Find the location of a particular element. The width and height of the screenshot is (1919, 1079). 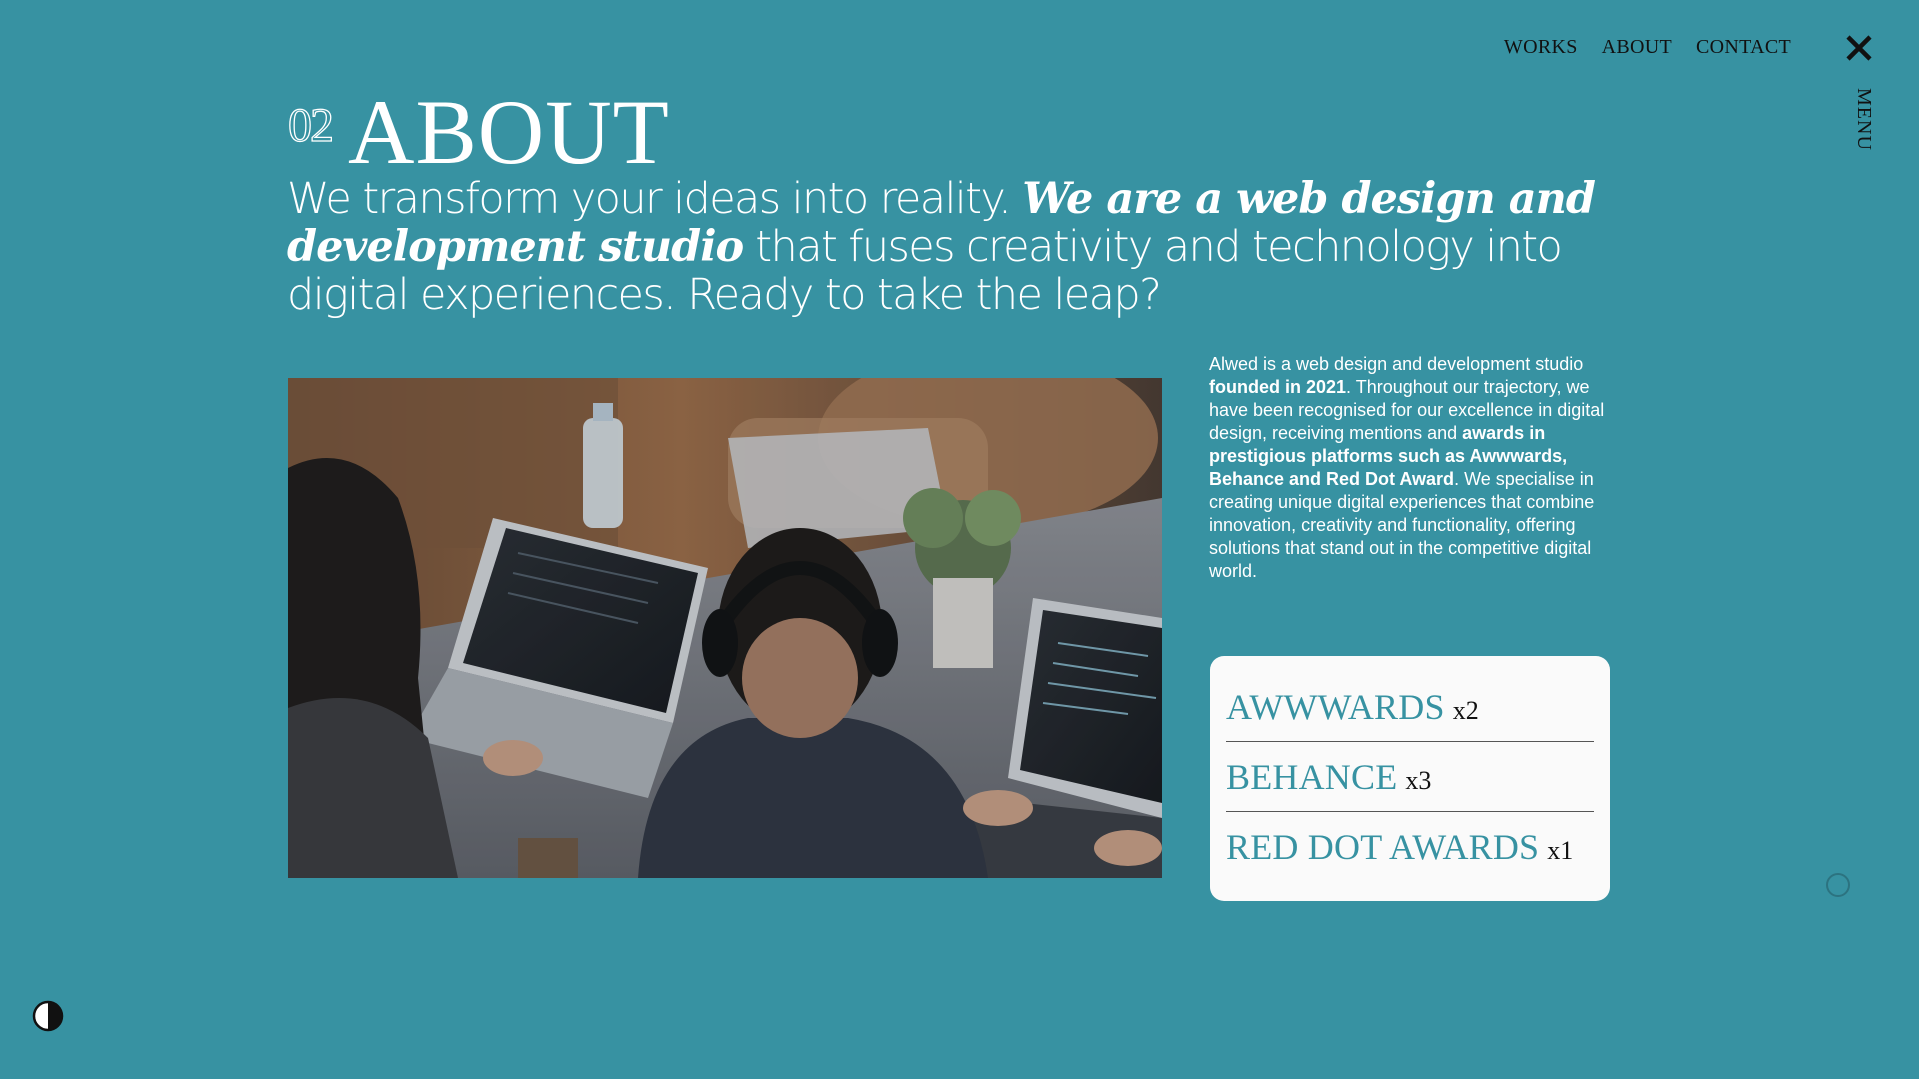

top-nav: WORKS ABOUT CONTACT is located at coordinates (1647, 47).